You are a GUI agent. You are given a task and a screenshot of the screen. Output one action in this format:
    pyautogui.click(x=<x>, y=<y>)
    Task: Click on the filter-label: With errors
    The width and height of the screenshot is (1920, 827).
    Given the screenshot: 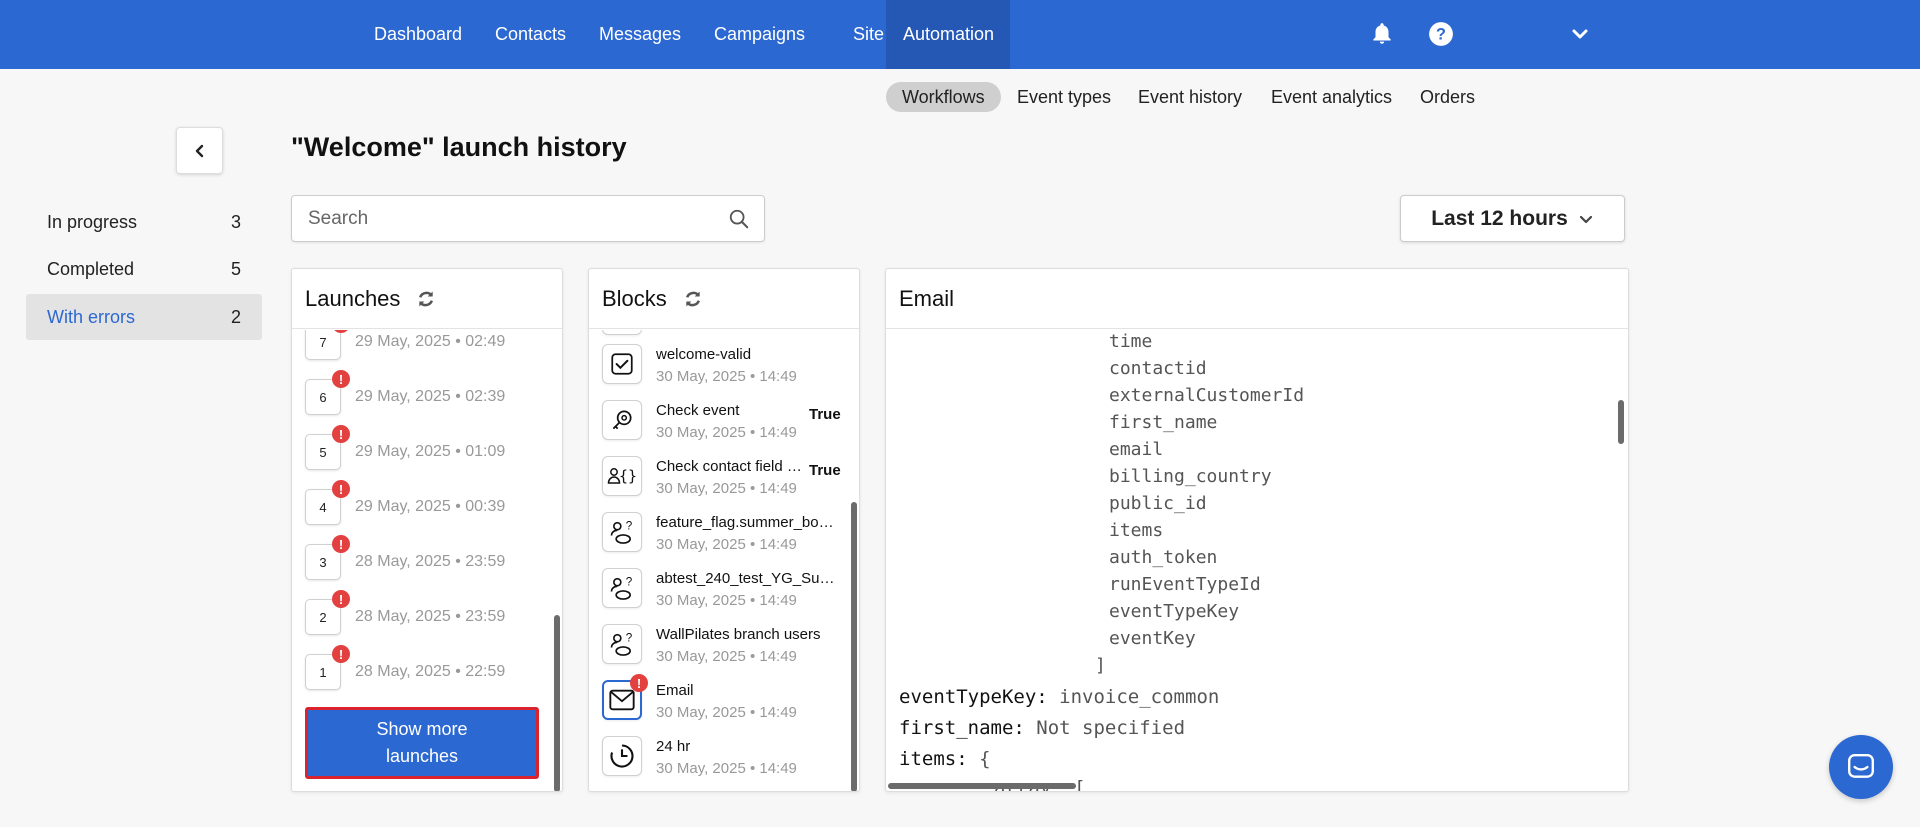 What is the action you would take?
    pyautogui.click(x=91, y=316)
    